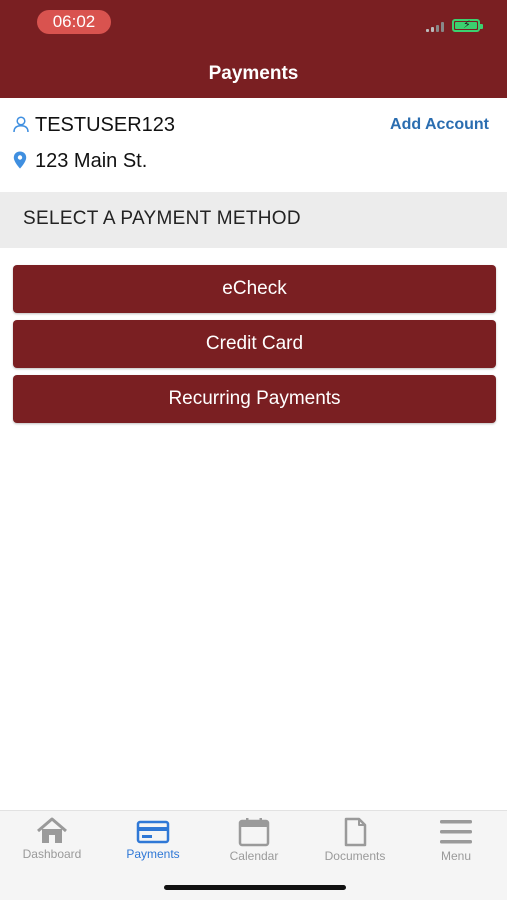  What do you see at coordinates (467, 25) in the screenshot?
I see `battery-icon: ⚡` at bounding box center [467, 25].